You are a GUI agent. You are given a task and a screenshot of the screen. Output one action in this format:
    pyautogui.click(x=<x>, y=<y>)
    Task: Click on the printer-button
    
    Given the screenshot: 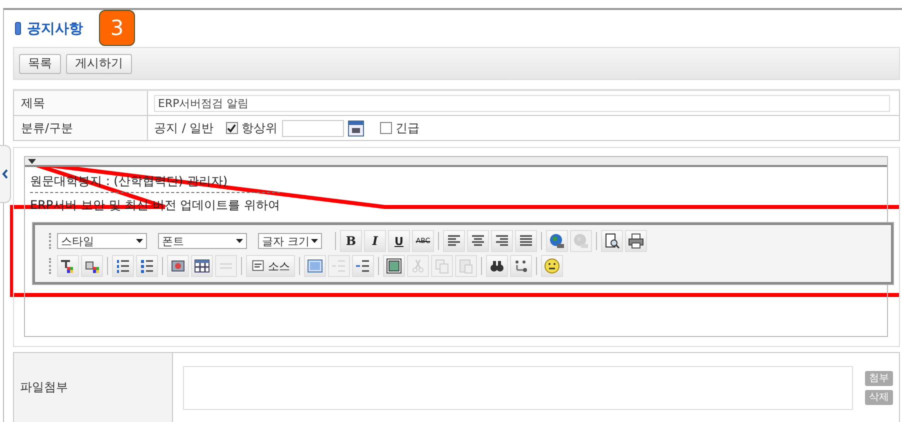 What is the action you would take?
    pyautogui.click(x=636, y=241)
    